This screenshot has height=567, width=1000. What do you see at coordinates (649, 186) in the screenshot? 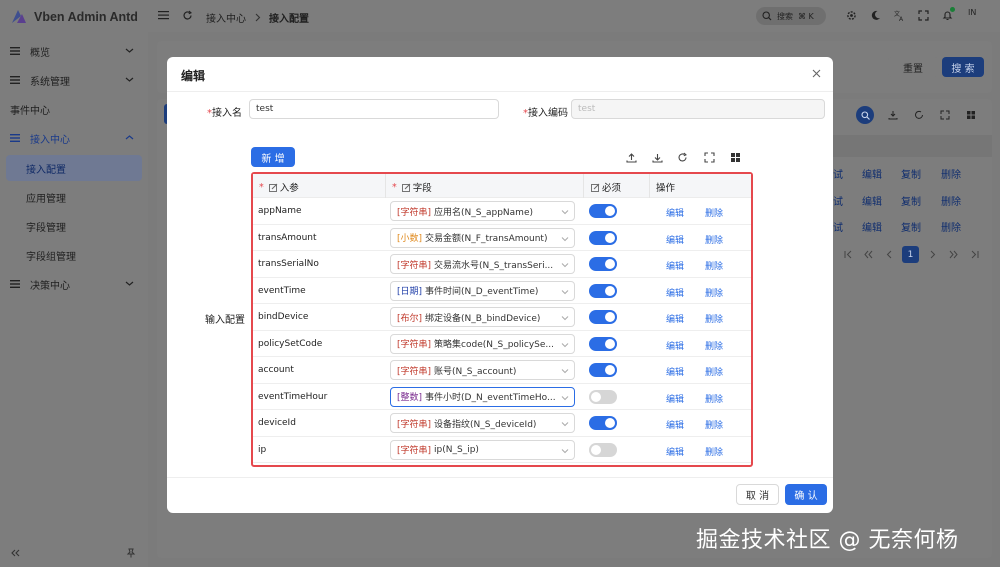
I see `column-divider` at bounding box center [649, 186].